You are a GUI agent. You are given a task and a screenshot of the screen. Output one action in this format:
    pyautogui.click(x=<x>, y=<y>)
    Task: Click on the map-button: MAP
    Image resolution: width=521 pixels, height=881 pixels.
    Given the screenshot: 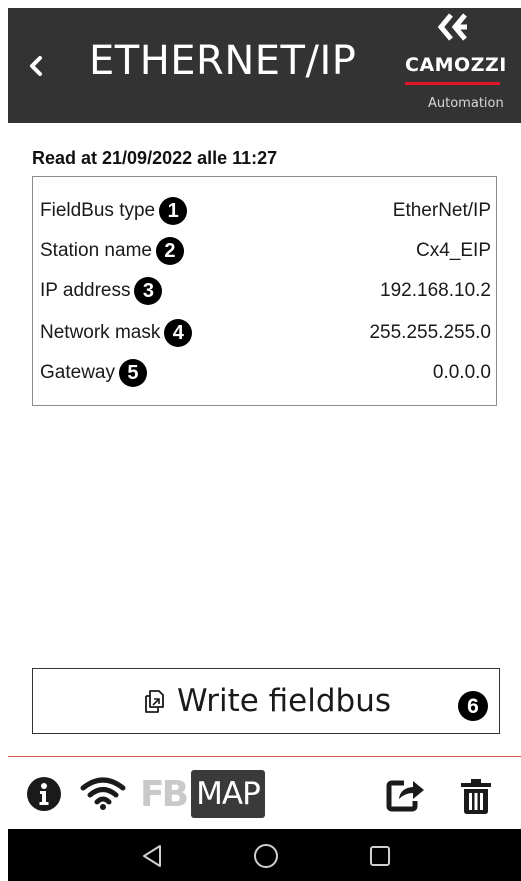 What is the action you would take?
    pyautogui.click(x=228, y=794)
    